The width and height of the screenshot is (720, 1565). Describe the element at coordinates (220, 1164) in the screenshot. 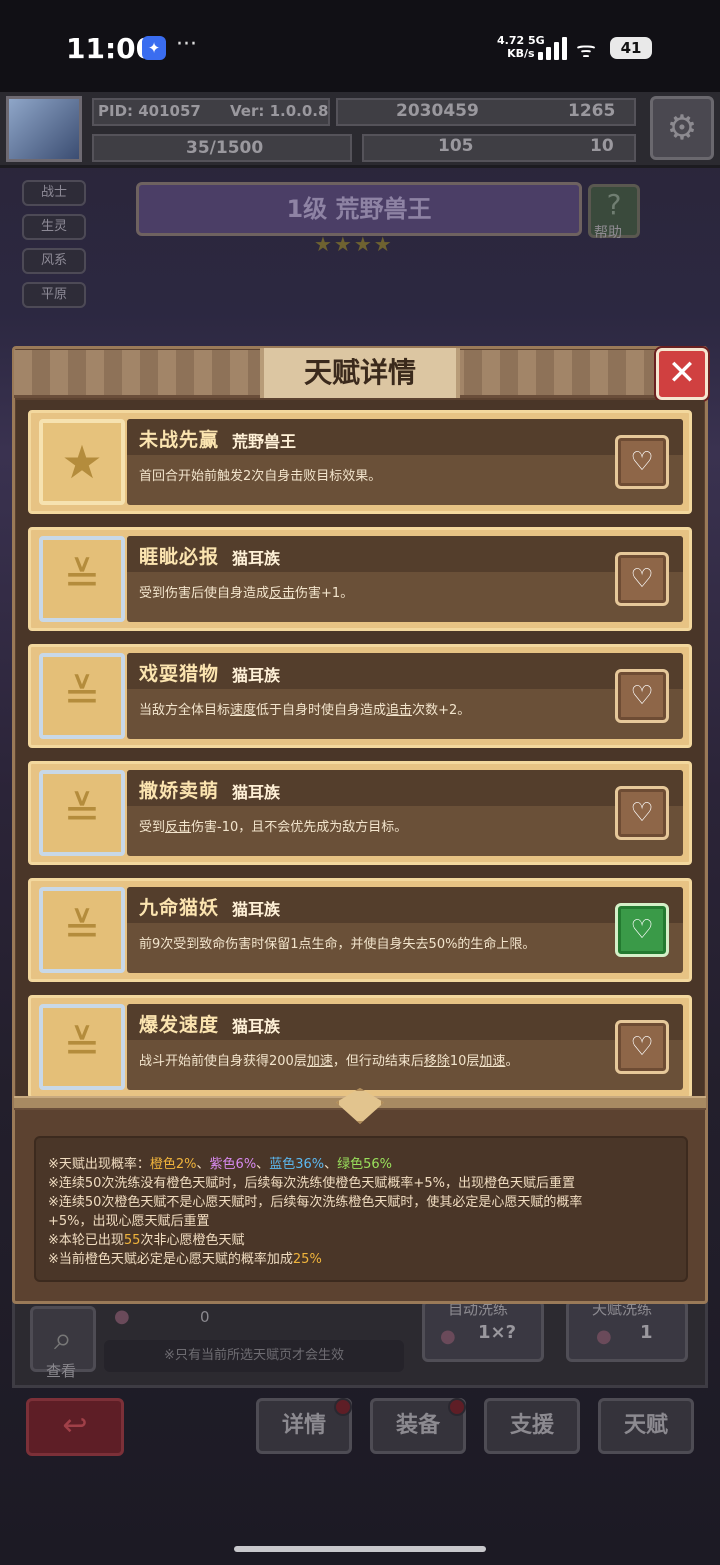

I see `info-line-probability: ※天赋出现概率：橙色2%、紫色6%、蓝色36%、绿色56%` at that location.